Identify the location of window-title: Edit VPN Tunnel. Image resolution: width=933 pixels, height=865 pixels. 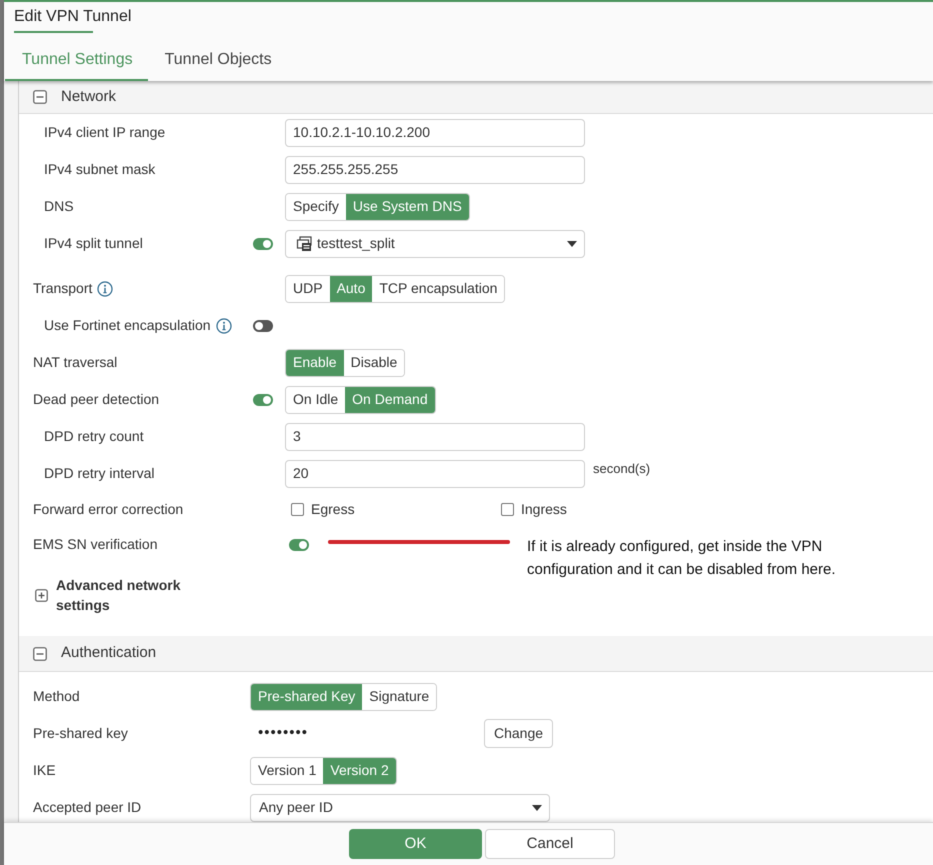
(73, 17).